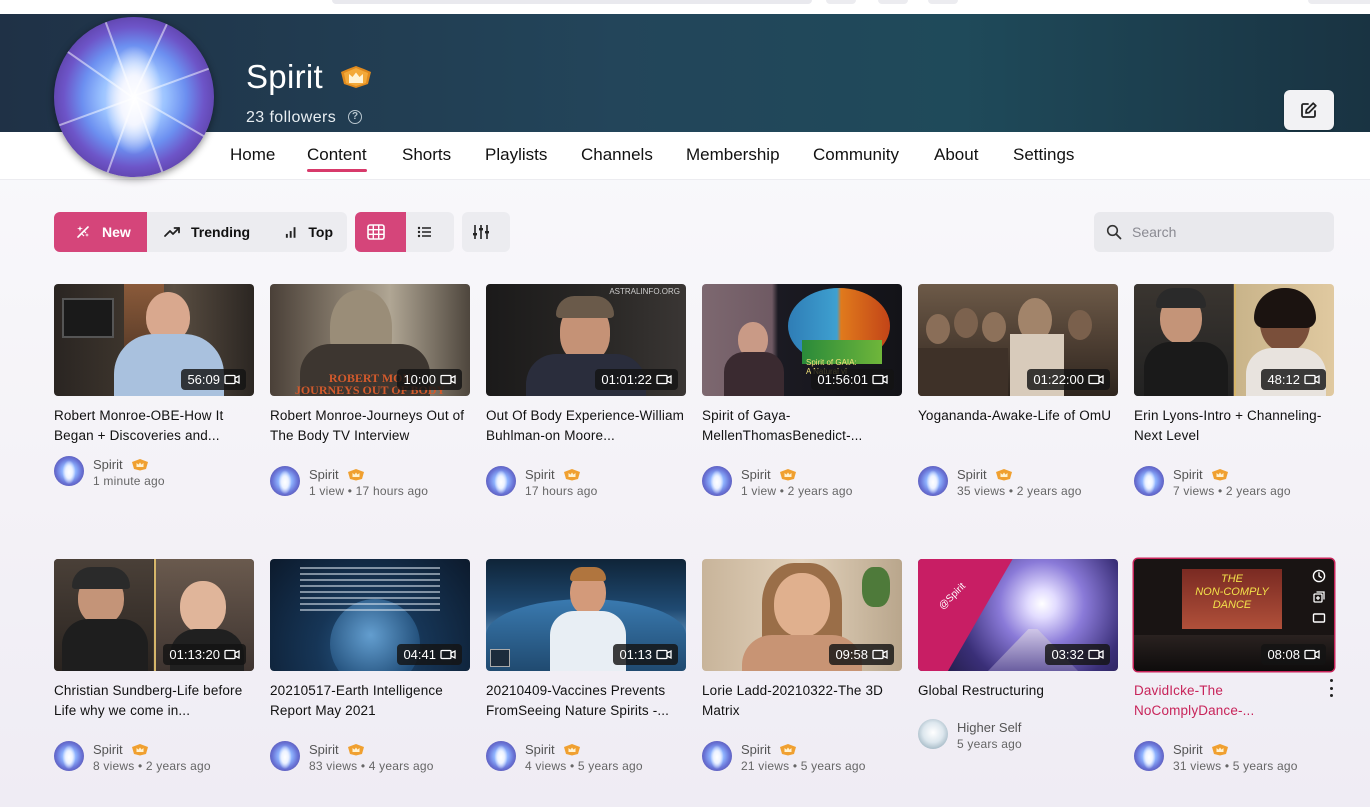 This screenshot has height=807, width=1370. Describe the element at coordinates (802, 701) in the screenshot. I see `video-title: Lorie Ladd-20210322-The 3D Matrix` at that location.